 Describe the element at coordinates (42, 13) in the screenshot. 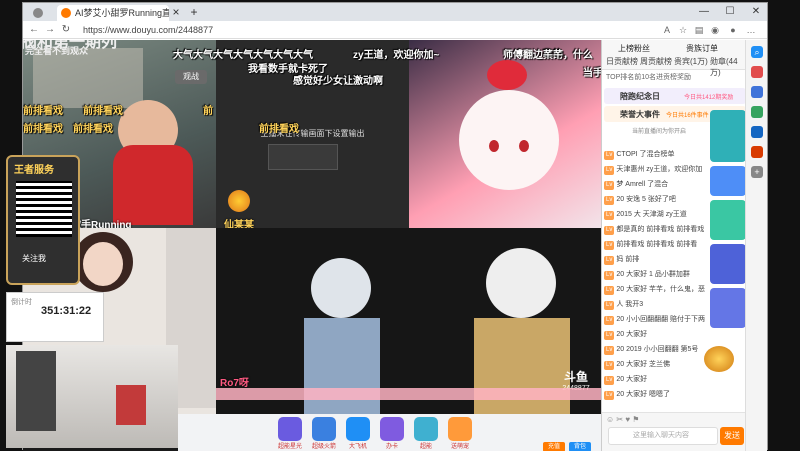

I see `tab-inactive` at that location.